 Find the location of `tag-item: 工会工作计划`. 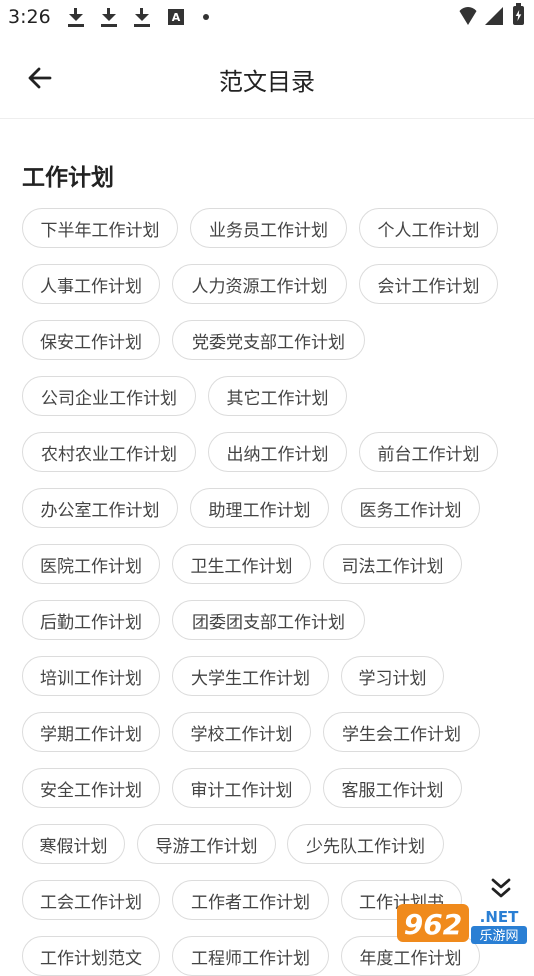

tag-item: 工会工作计划 is located at coordinates (91, 900).